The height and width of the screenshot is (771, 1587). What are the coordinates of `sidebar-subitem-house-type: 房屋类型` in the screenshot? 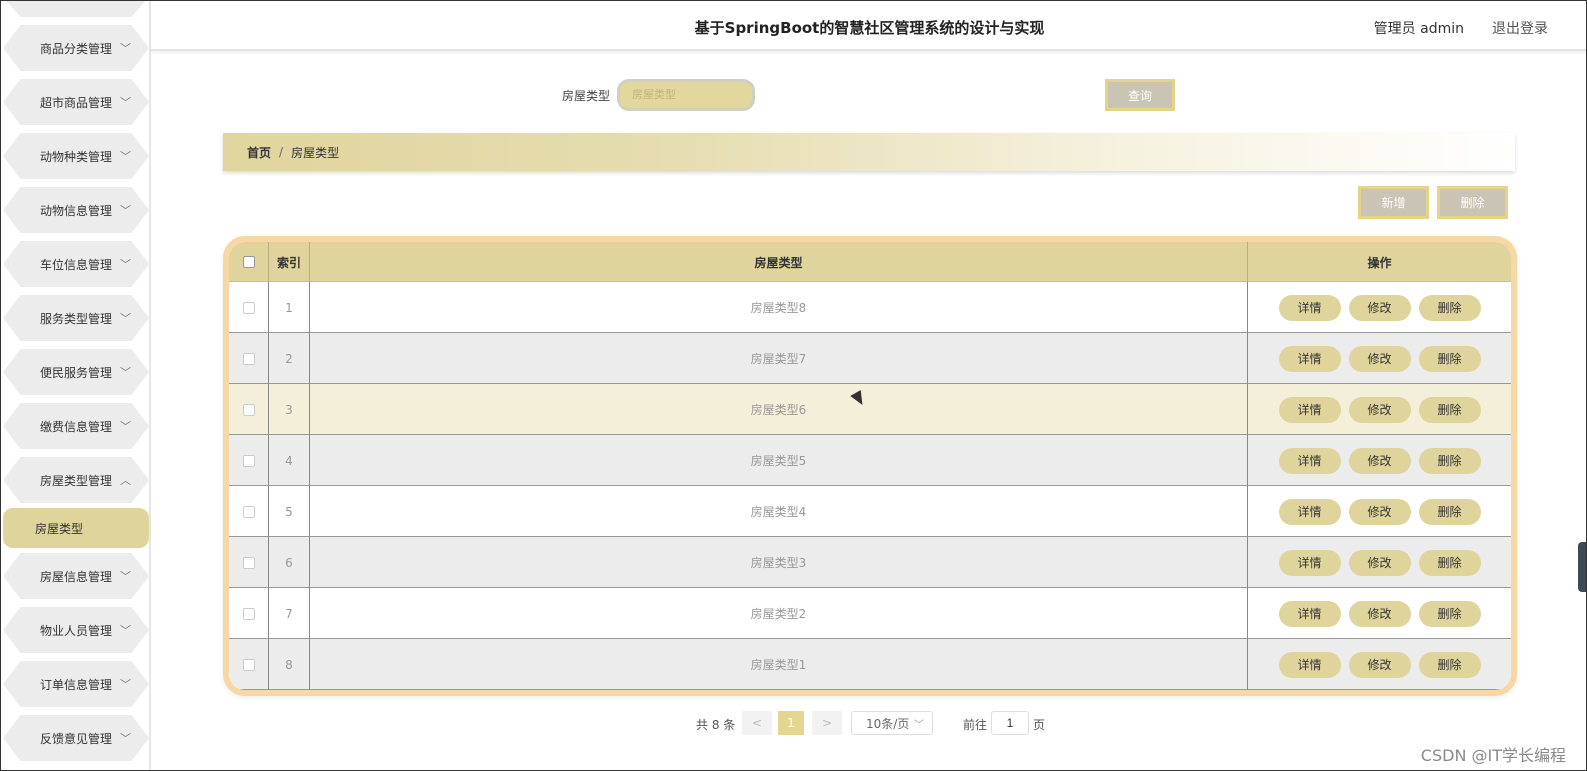 It's located at (76, 528).